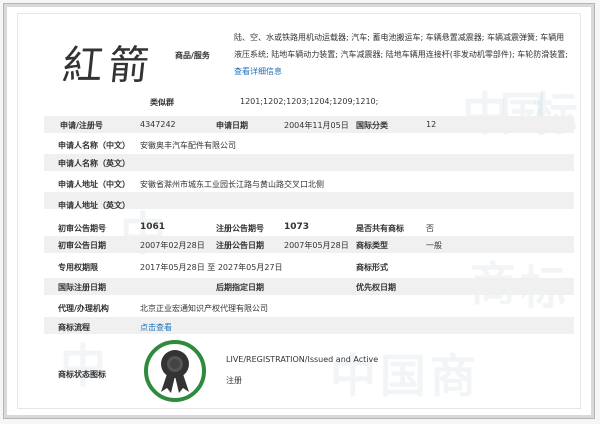 The image size is (600, 424). I want to click on intl-reg-date-label: 国际注册日期, so click(82, 287).